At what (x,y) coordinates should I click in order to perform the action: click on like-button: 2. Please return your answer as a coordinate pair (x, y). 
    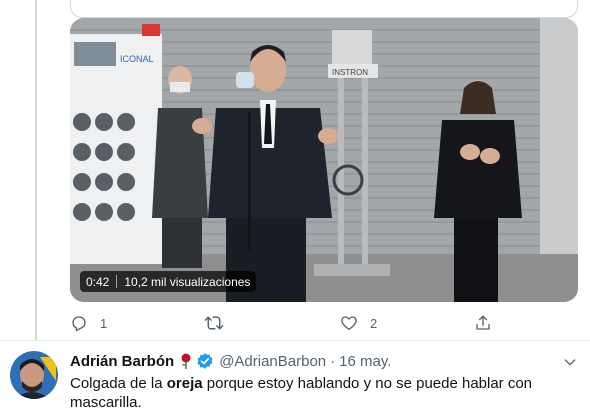
    Looking at the image, I should click on (358, 323).